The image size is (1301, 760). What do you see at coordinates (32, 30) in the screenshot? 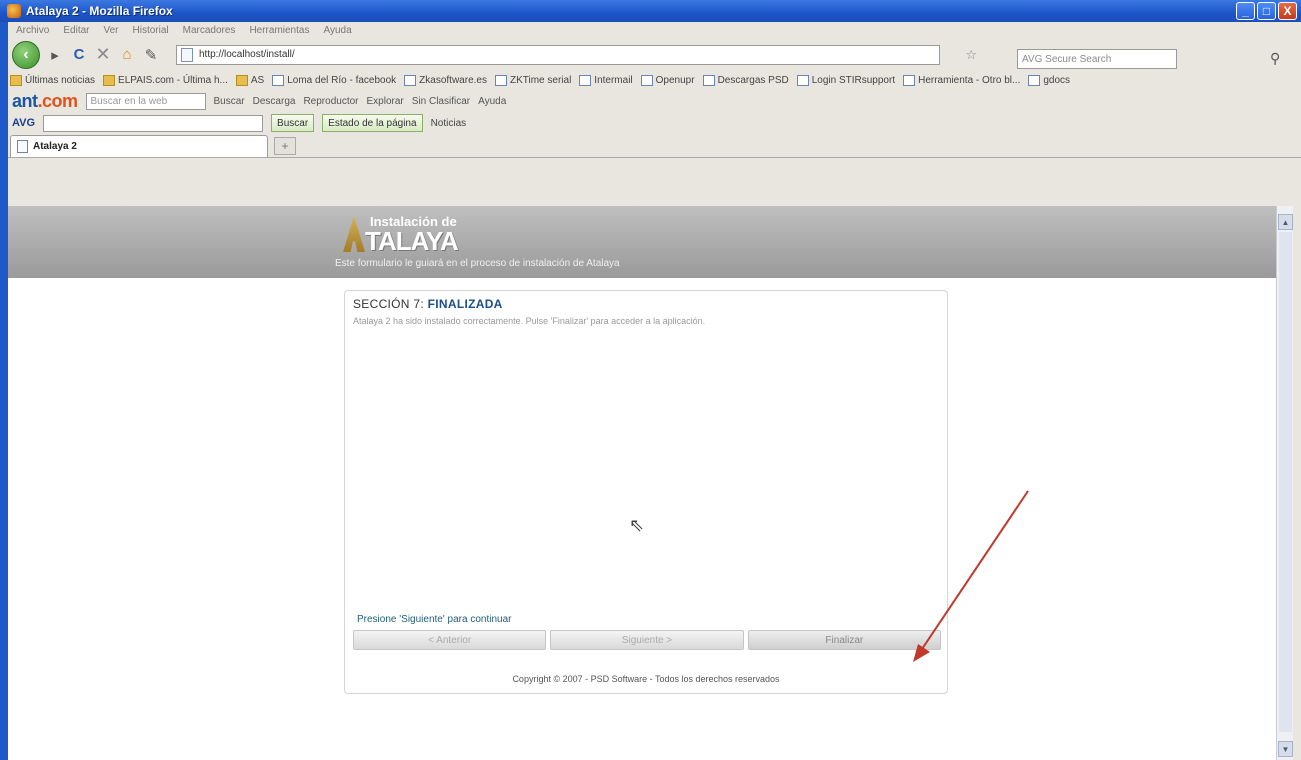
I see `menu-archivo: Archivo` at bounding box center [32, 30].